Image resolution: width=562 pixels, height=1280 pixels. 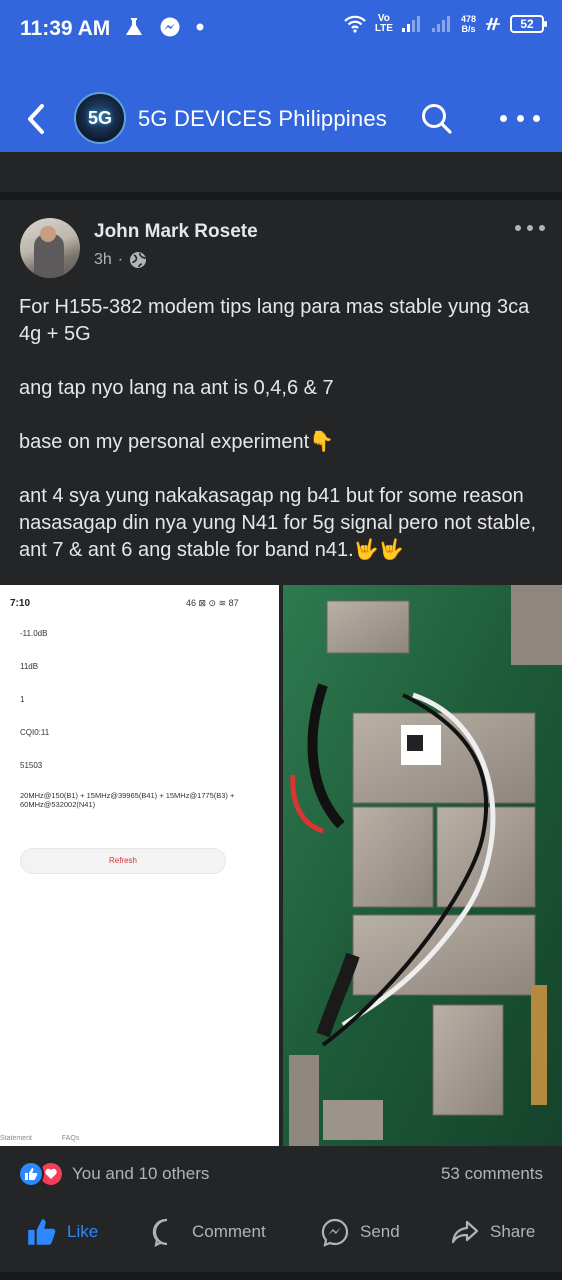 I want to click on group-title: 5G DEVICES Philippines, so click(x=262, y=119).